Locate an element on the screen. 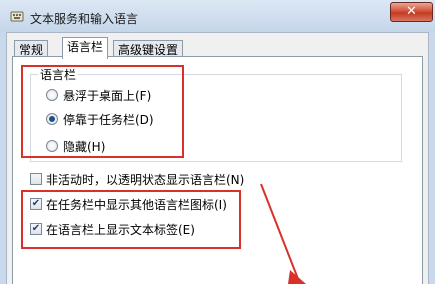 This screenshot has width=435, height=284. tab-label: 语言栏 is located at coordinates (85, 47).